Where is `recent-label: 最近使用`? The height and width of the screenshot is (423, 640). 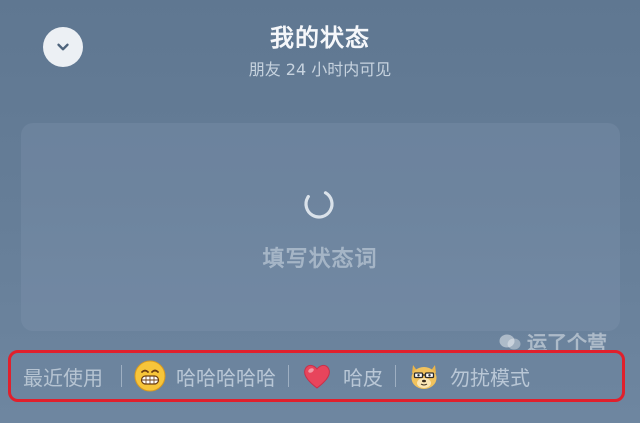
recent-label: 最近使用 is located at coordinates (63, 377).